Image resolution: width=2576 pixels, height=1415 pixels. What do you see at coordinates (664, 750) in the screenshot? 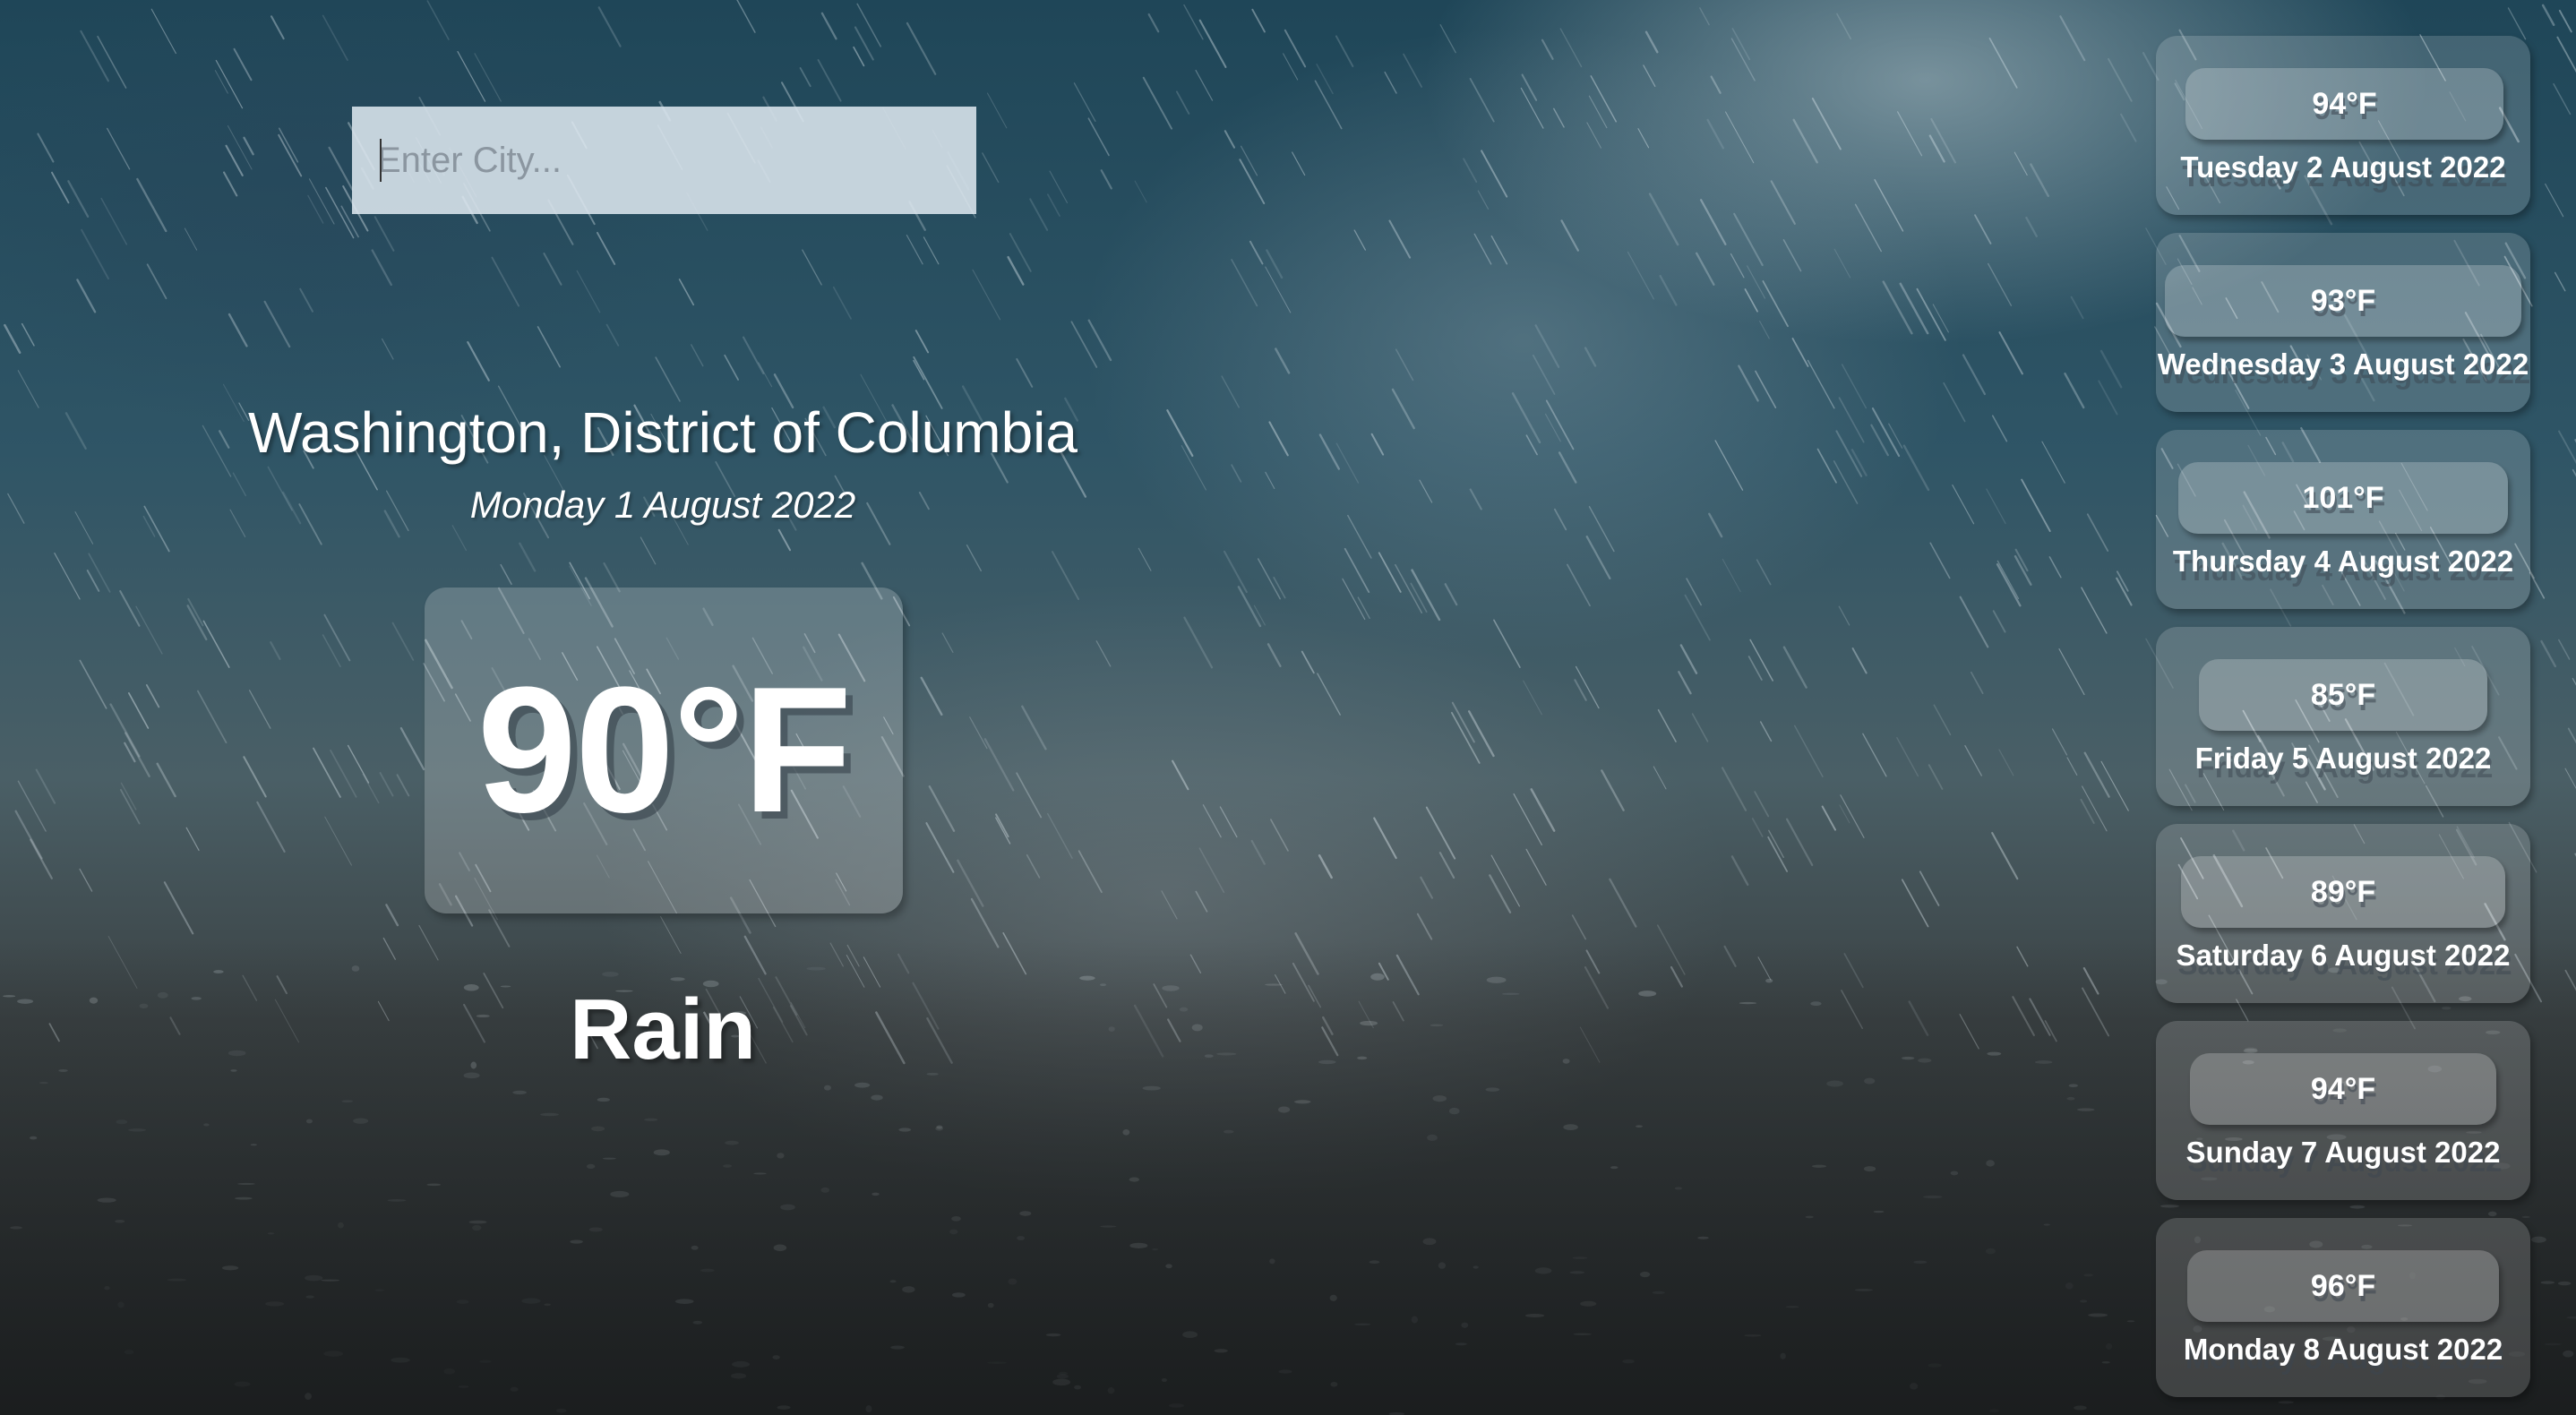
I see `current-temperature-box: 90°F` at bounding box center [664, 750].